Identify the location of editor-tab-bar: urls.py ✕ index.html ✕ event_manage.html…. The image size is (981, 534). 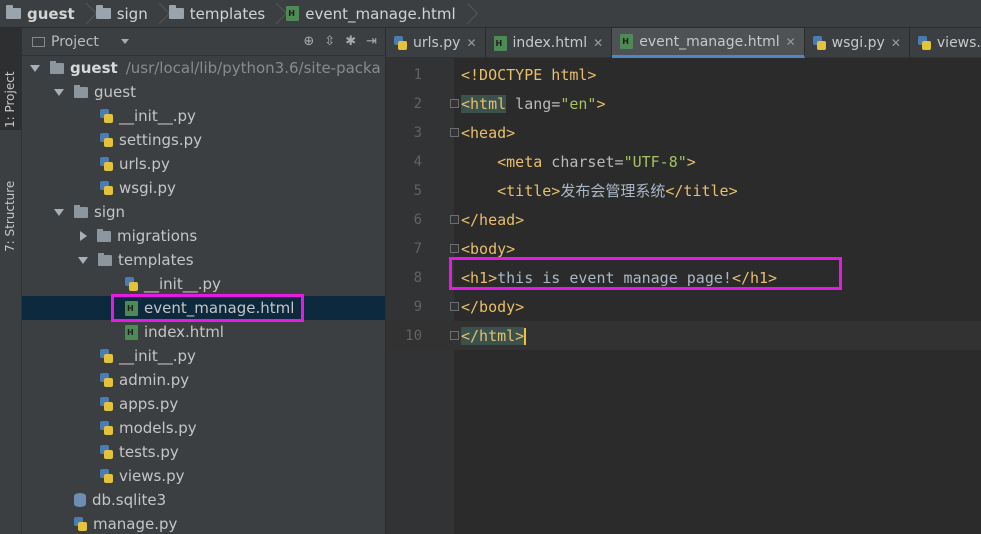
(683, 43).